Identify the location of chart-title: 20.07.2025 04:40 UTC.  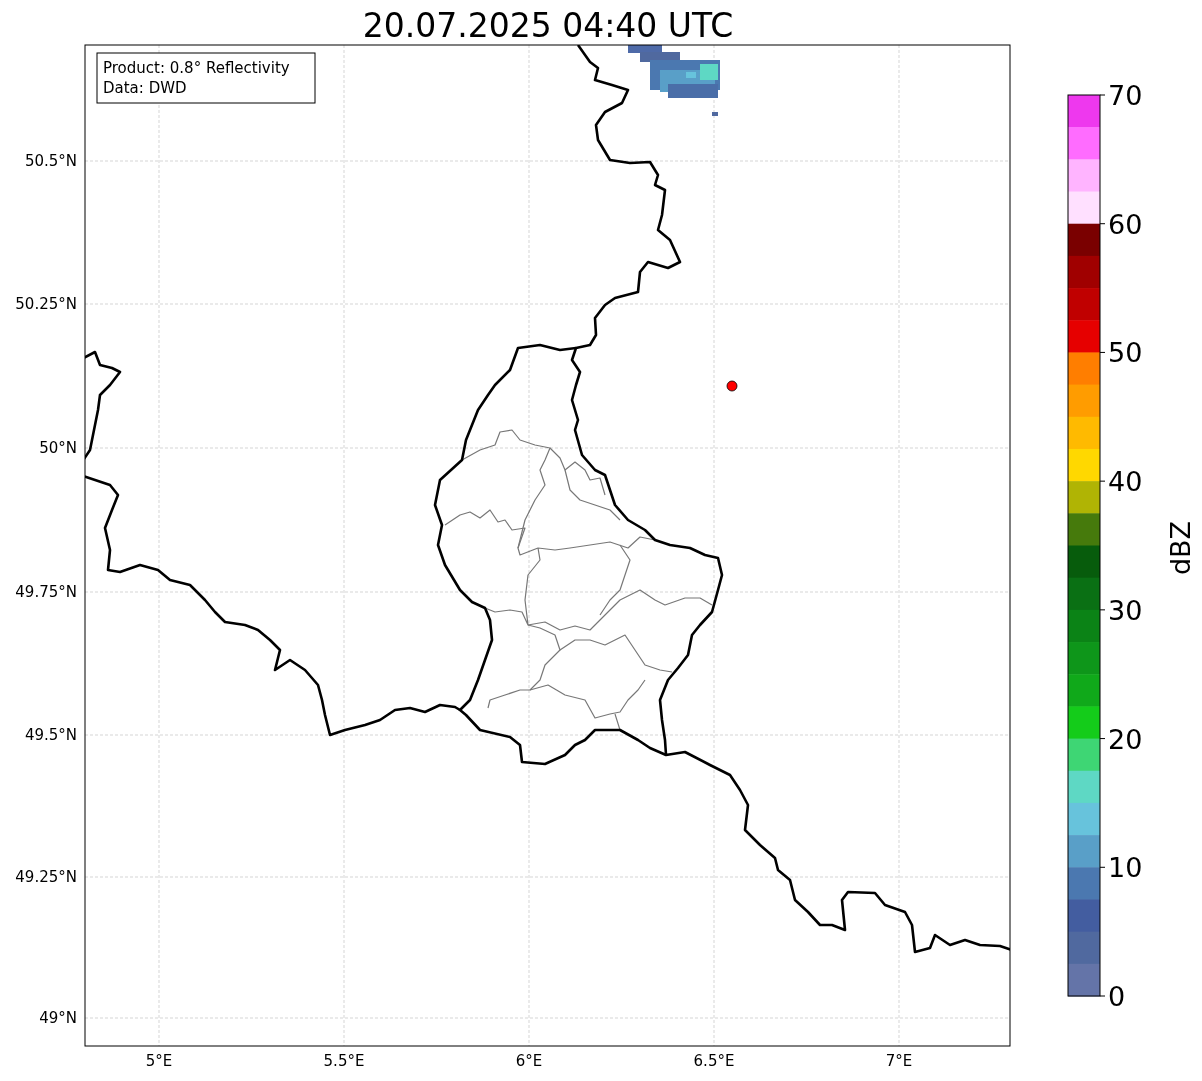
(548, 25).